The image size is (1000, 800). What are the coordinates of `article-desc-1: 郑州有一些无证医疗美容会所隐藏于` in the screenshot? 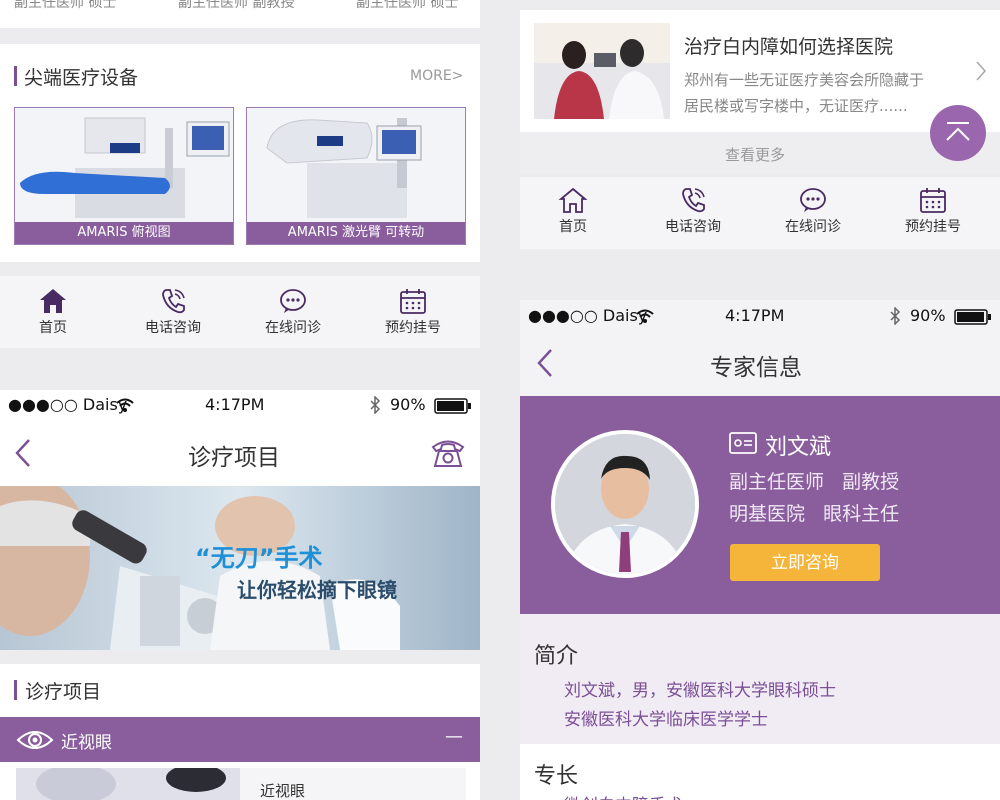 It's located at (804, 80).